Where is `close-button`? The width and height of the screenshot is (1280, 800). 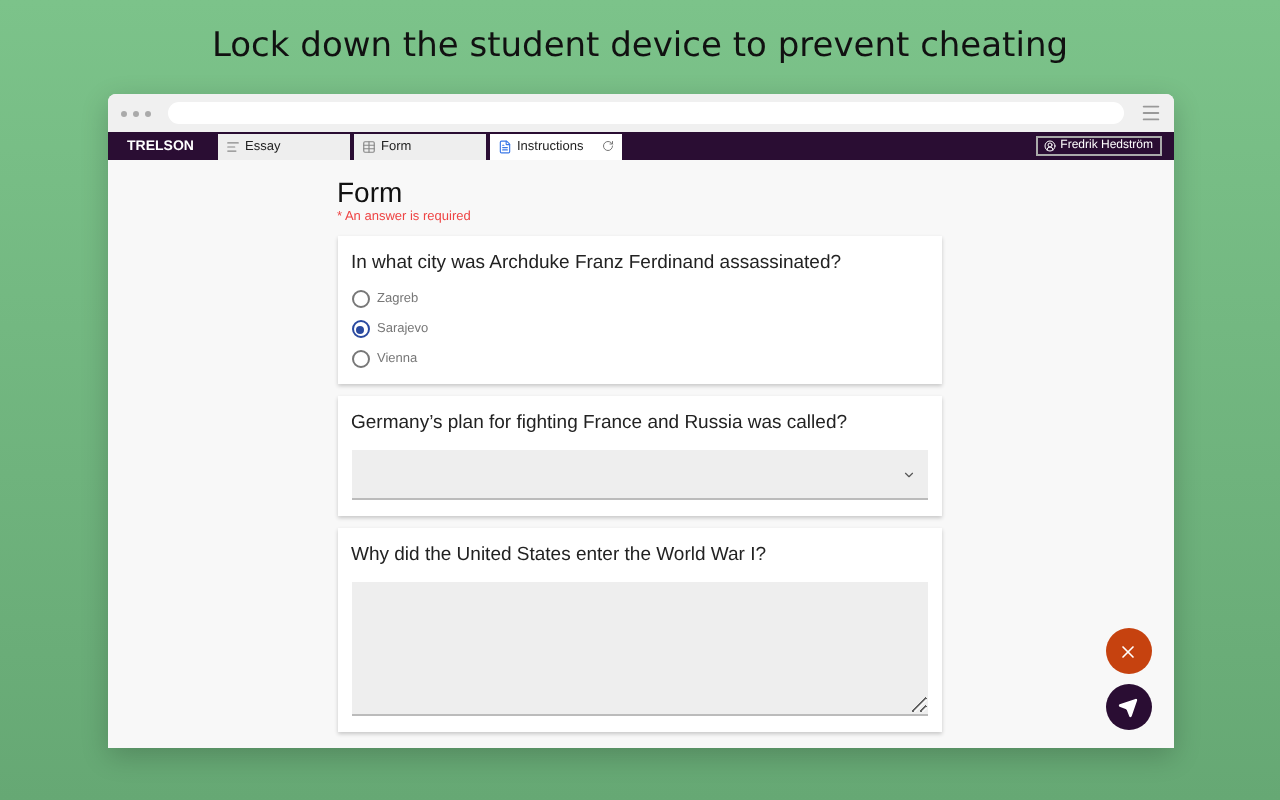 close-button is located at coordinates (1128, 651).